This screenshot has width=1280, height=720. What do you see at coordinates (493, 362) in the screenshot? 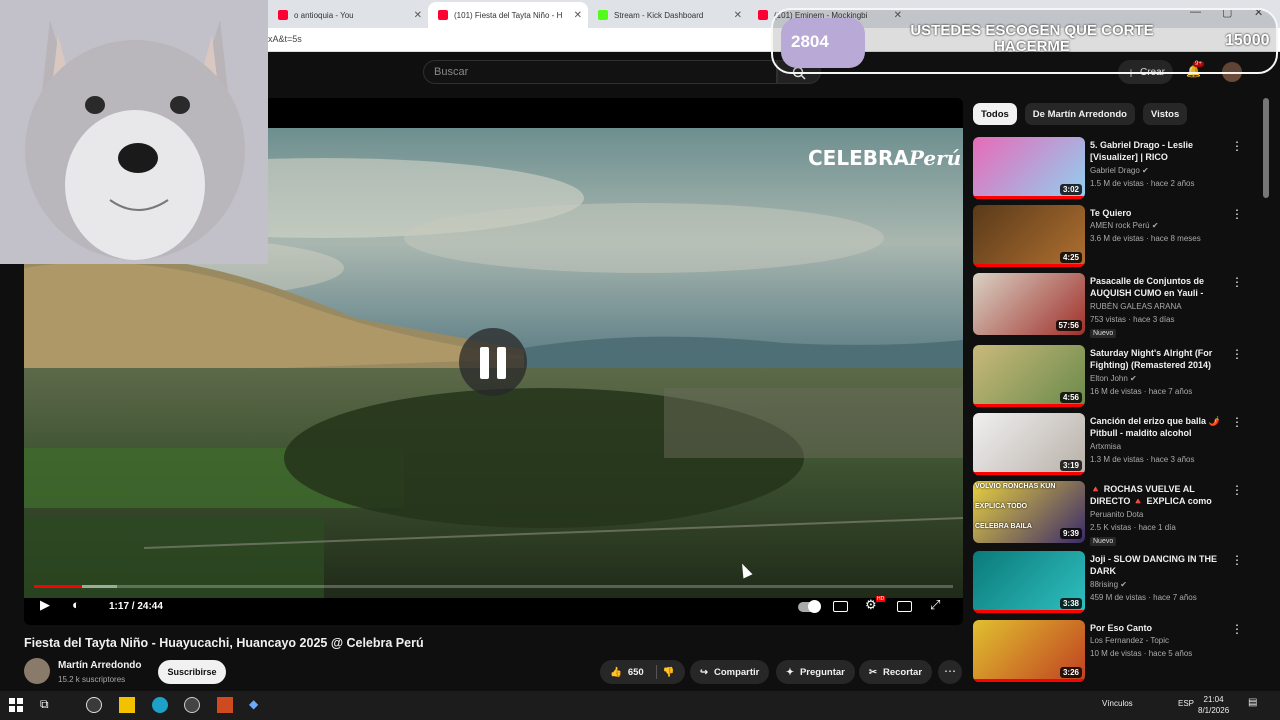
I see `pause-overlay-icon` at bounding box center [493, 362].